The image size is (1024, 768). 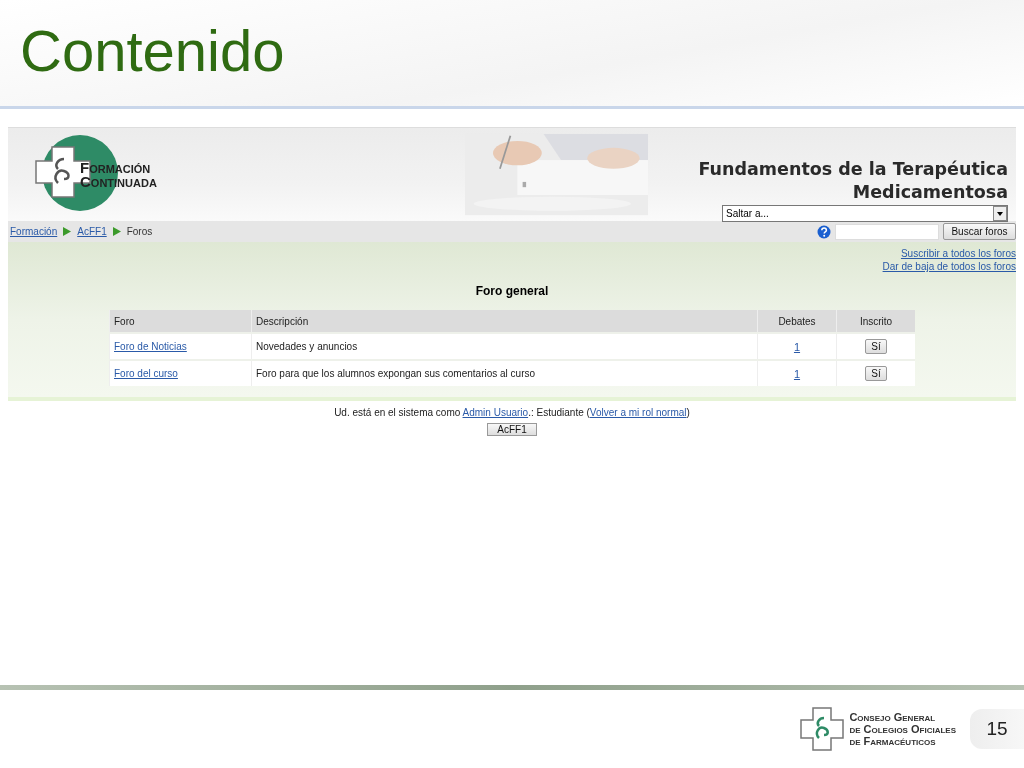 What do you see at coordinates (139, 231) in the screenshot?
I see `breadcrumb-item: Foros` at bounding box center [139, 231].